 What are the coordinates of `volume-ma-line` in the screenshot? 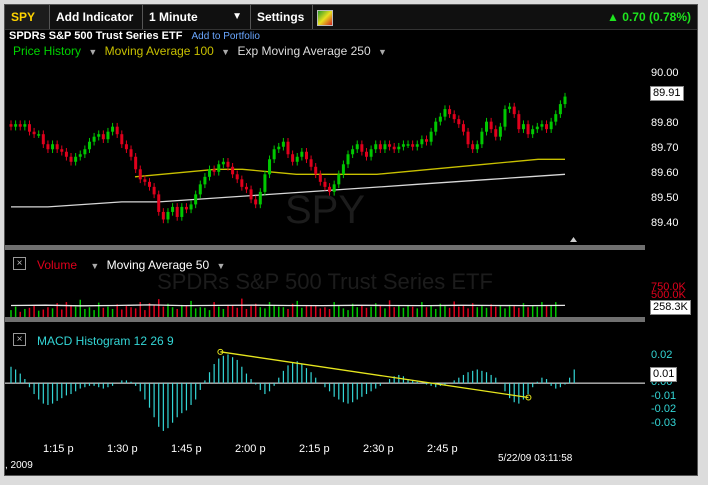 It's located at (288, 305).